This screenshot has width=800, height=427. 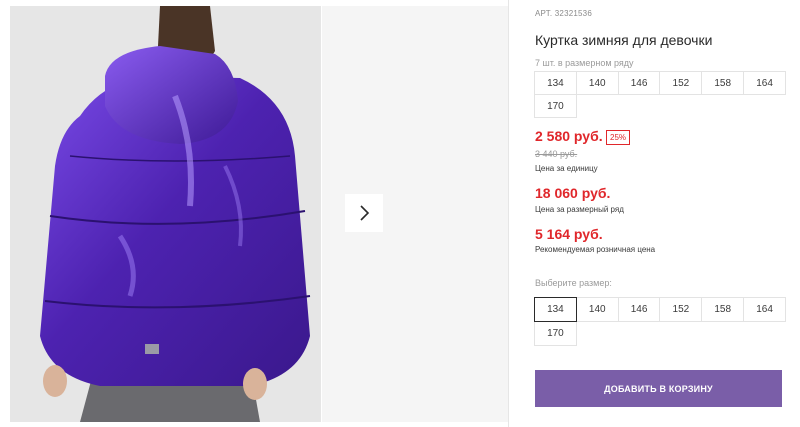 I want to click on per-row-note: 7 шт. в размерном ряду, so click(x=584, y=63).